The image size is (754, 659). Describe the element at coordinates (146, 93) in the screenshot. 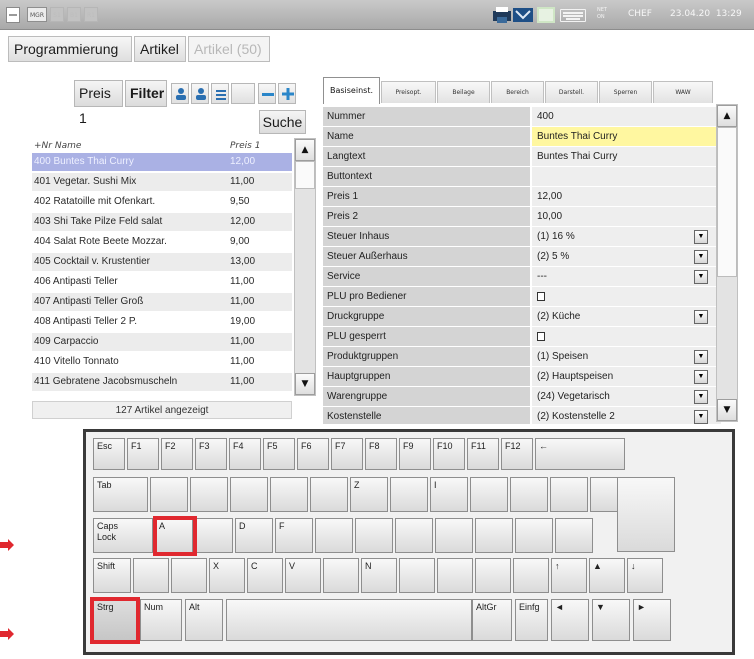

I see `filter-button: Filter` at that location.